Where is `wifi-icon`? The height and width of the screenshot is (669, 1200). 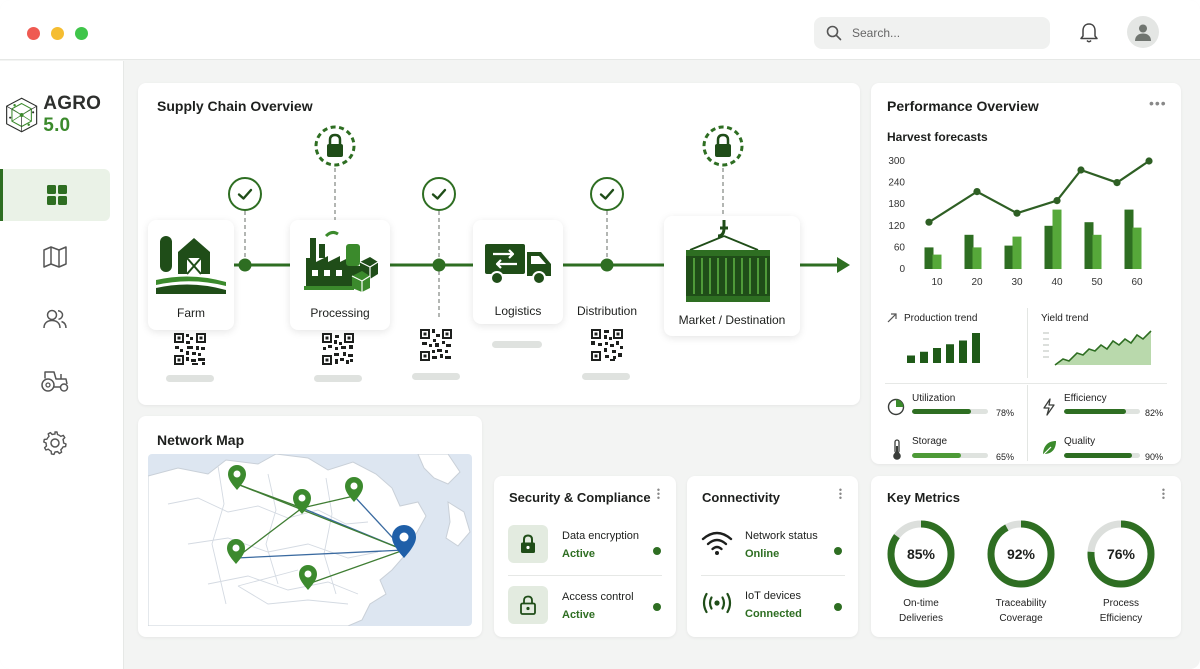
wifi-icon is located at coordinates (717, 543).